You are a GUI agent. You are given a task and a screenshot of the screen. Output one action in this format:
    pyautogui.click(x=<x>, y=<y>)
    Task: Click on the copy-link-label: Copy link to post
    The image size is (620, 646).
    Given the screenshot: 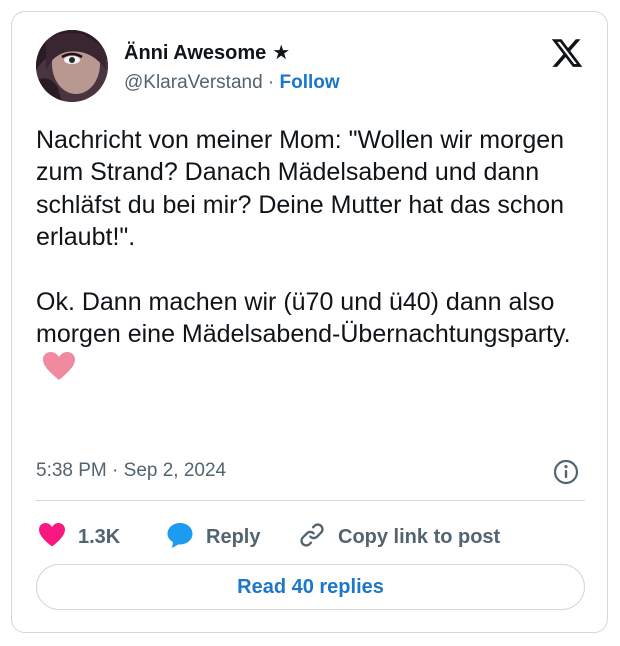 What is the action you would take?
    pyautogui.click(x=419, y=536)
    